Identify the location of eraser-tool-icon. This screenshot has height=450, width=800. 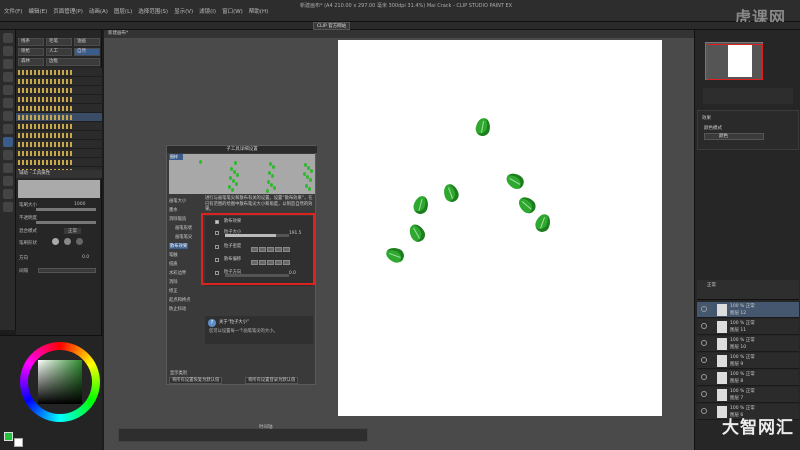
(8, 155).